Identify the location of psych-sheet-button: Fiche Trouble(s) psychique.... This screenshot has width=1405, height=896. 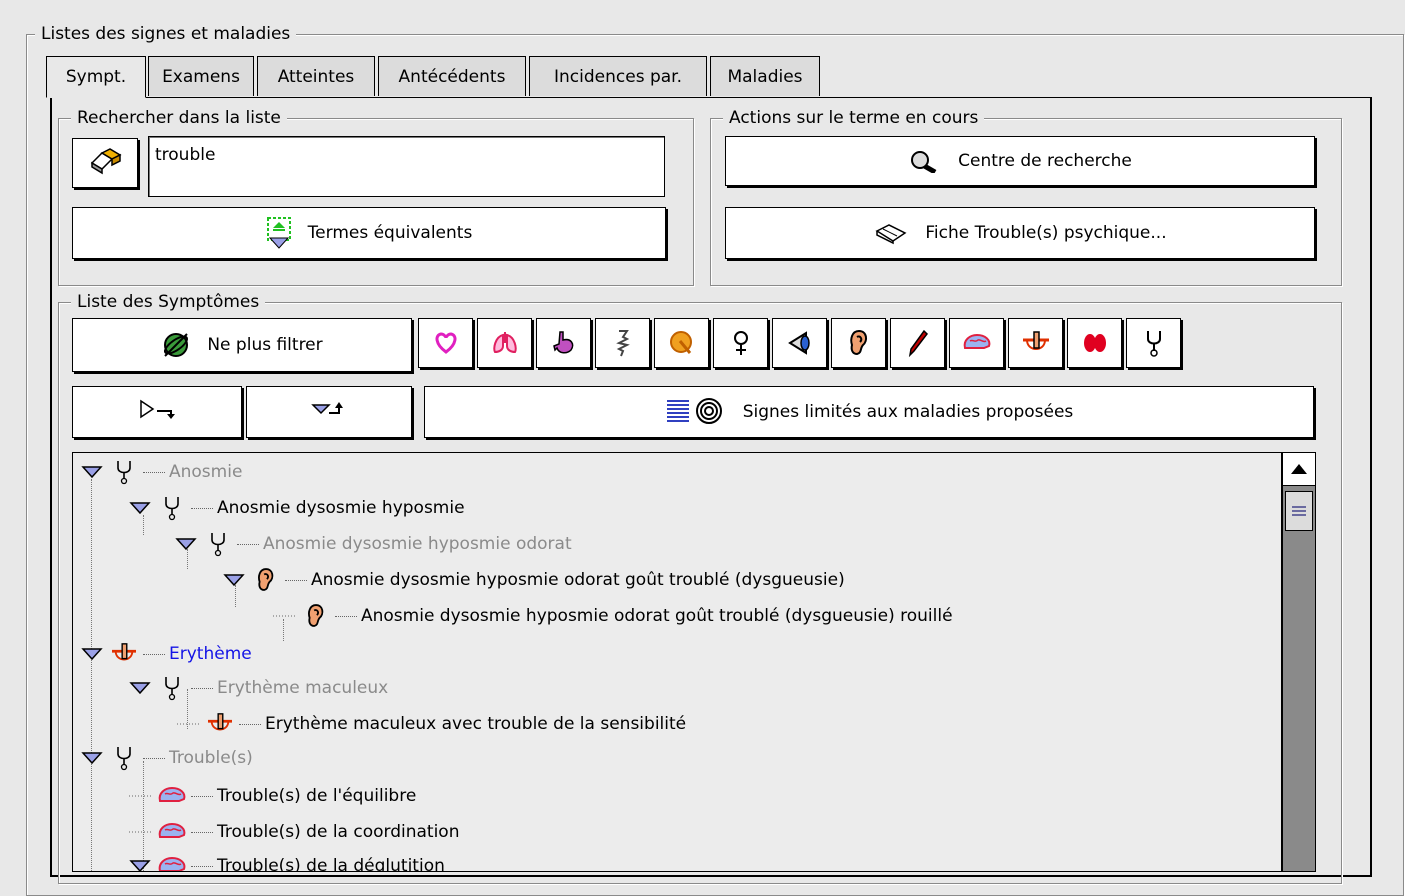
(1020, 233).